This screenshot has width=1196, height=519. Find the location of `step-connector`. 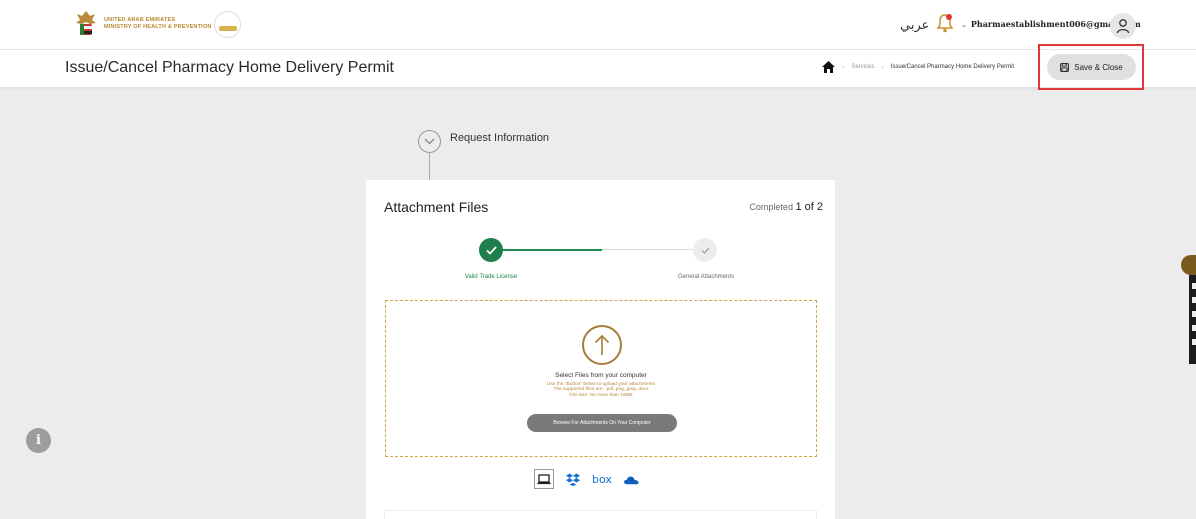

step-connector is located at coordinates (429, 166).